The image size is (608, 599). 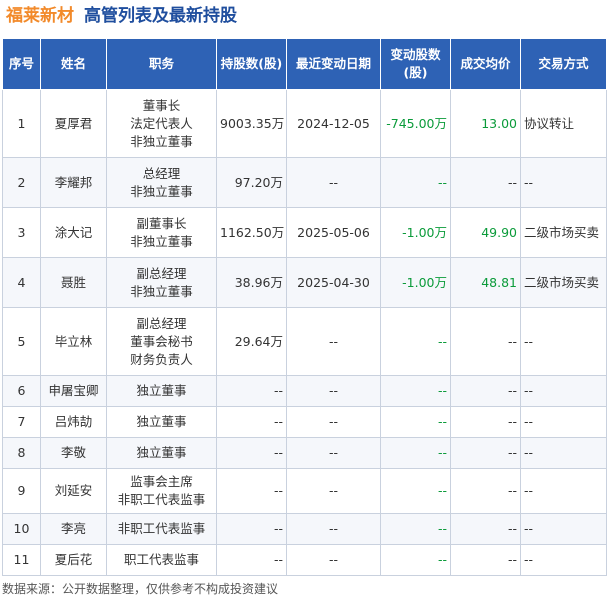 I want to click on cell-name: 毕立林, so click(x=73, y=341).